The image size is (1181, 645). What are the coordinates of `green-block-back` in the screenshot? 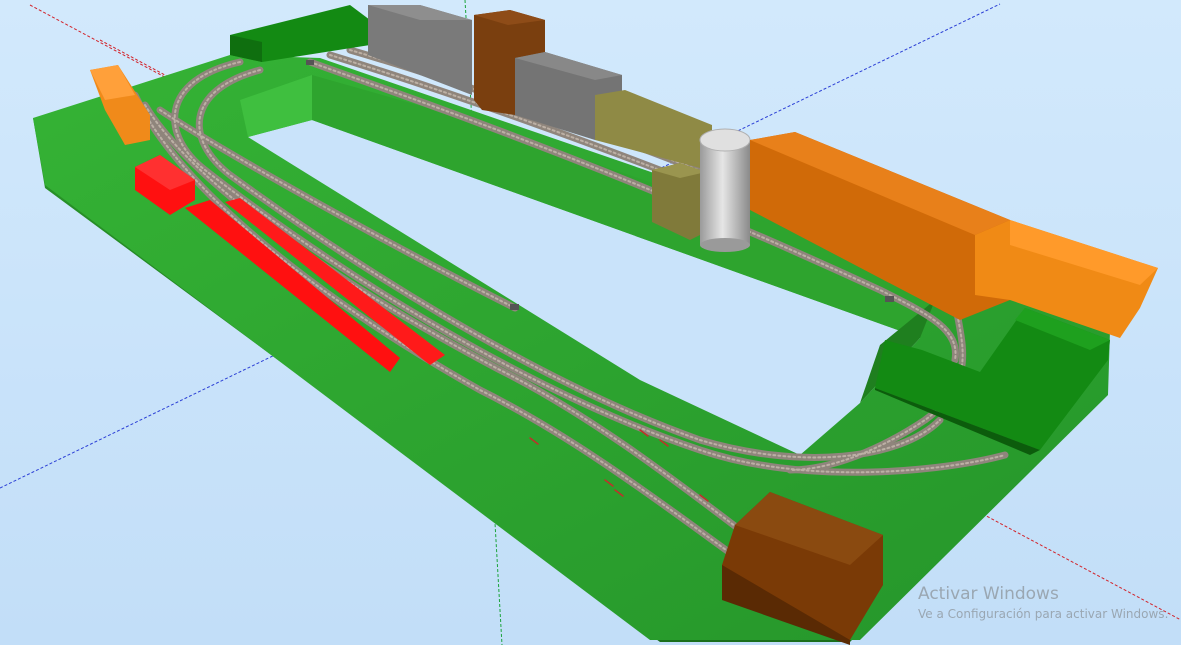 It's located at (300, 33).